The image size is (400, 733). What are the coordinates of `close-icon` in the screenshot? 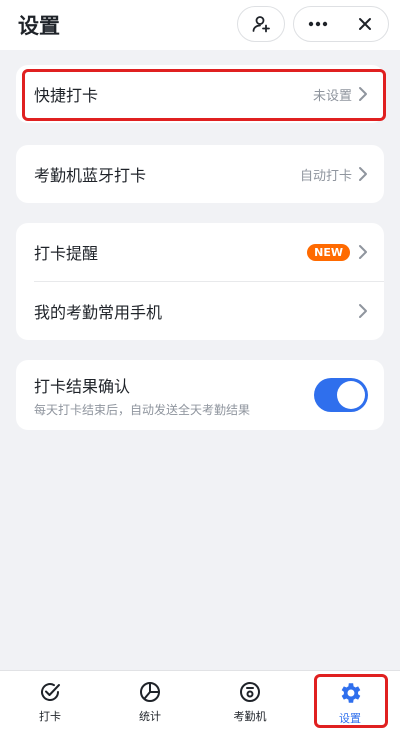 It's located at (364, 24).